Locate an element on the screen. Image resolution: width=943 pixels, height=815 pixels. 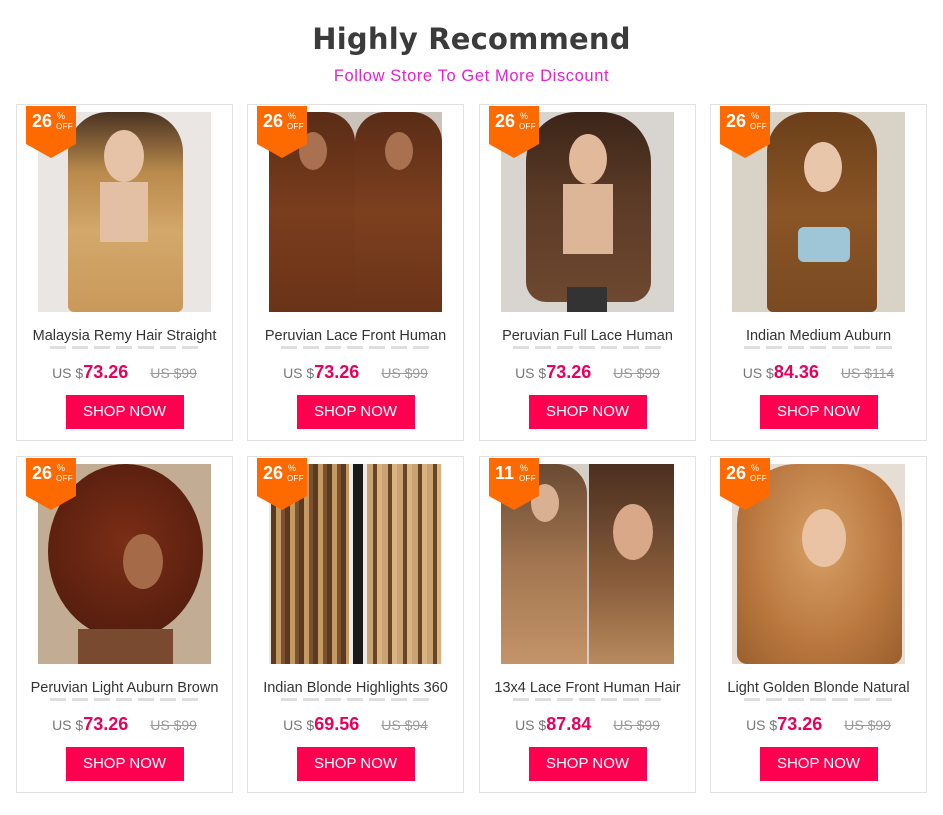
original-price: US $114 is located at coordinates (867, 373).